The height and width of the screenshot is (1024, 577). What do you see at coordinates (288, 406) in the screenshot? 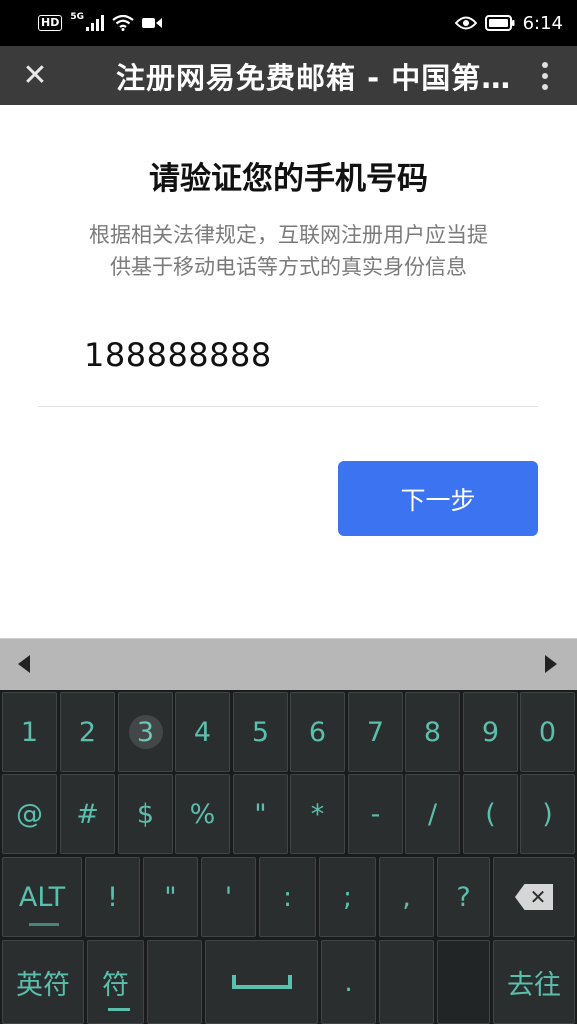
I see `phone-input-underline` at bounding box center [288, 406].